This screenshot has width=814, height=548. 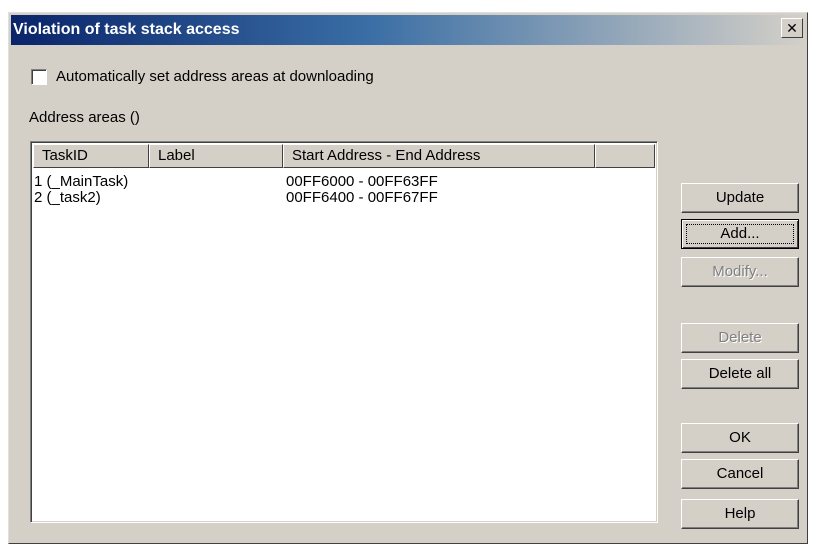 I want to click on column-header-address-range: Start Address - End Address, so click(x=439, y=156).